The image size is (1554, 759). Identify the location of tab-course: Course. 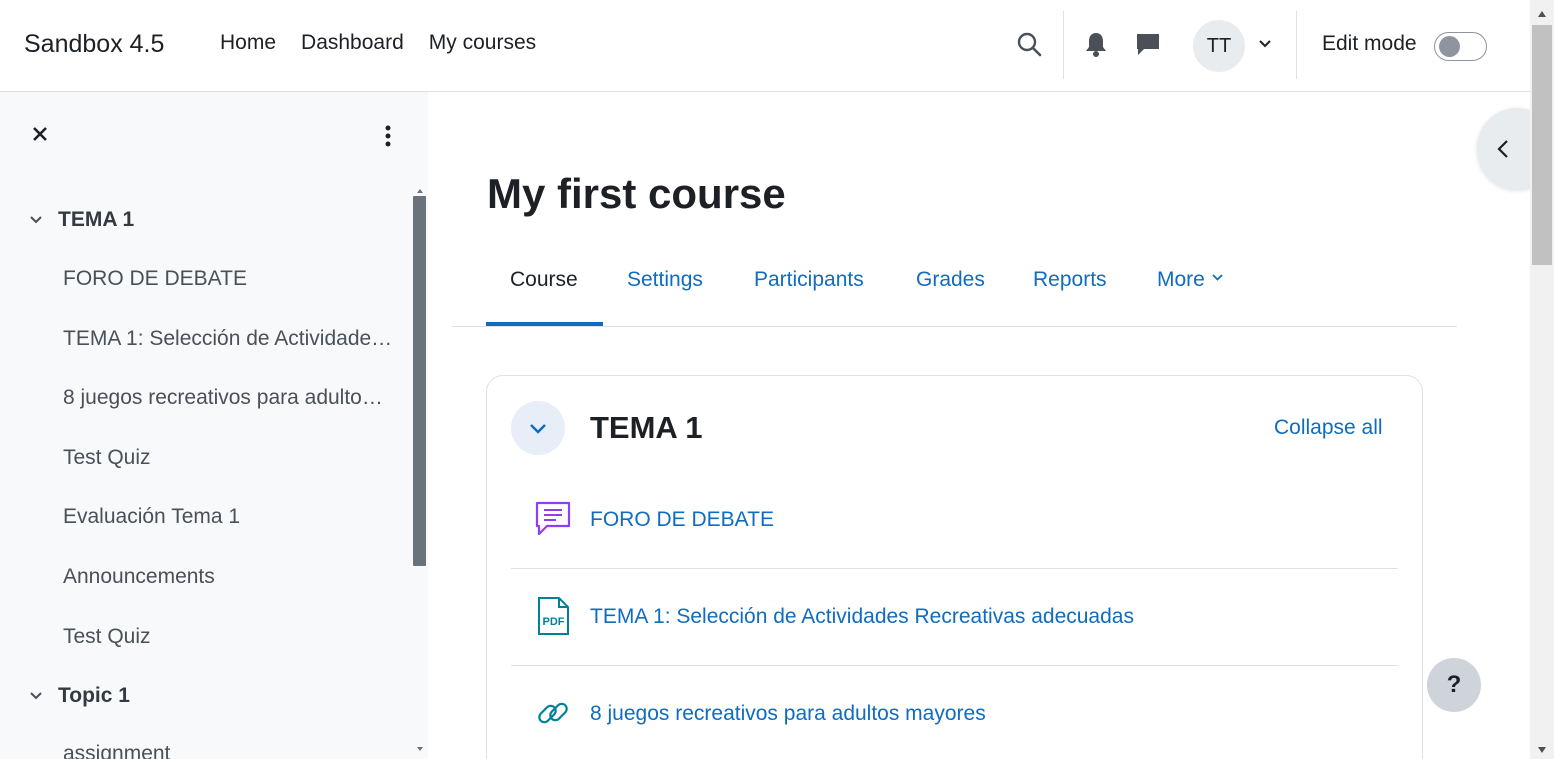
(544, 280).